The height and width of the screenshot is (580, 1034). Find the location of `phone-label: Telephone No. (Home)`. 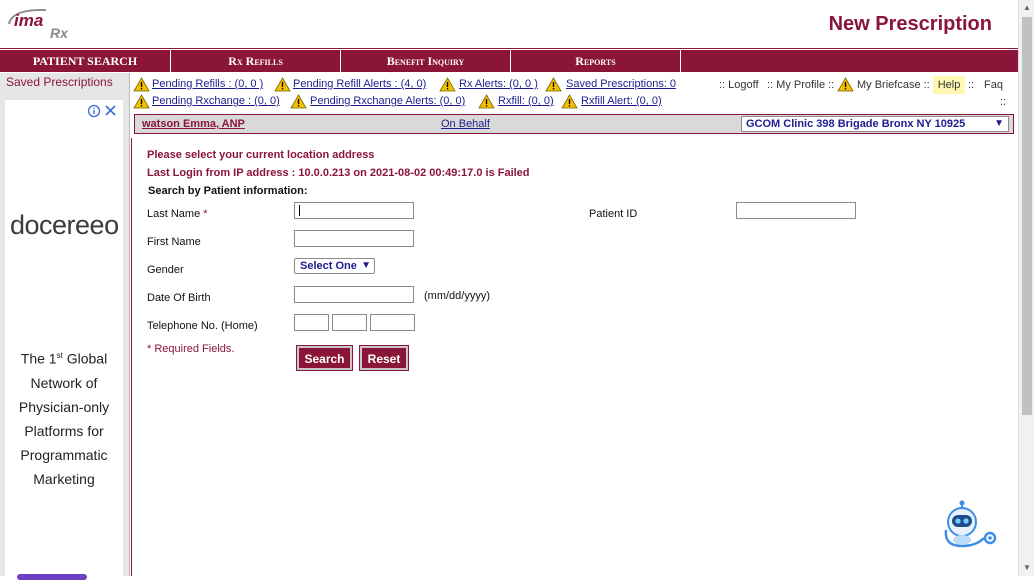

phone-label: Telephone No. (Home) is located at coordinates (202, 326).